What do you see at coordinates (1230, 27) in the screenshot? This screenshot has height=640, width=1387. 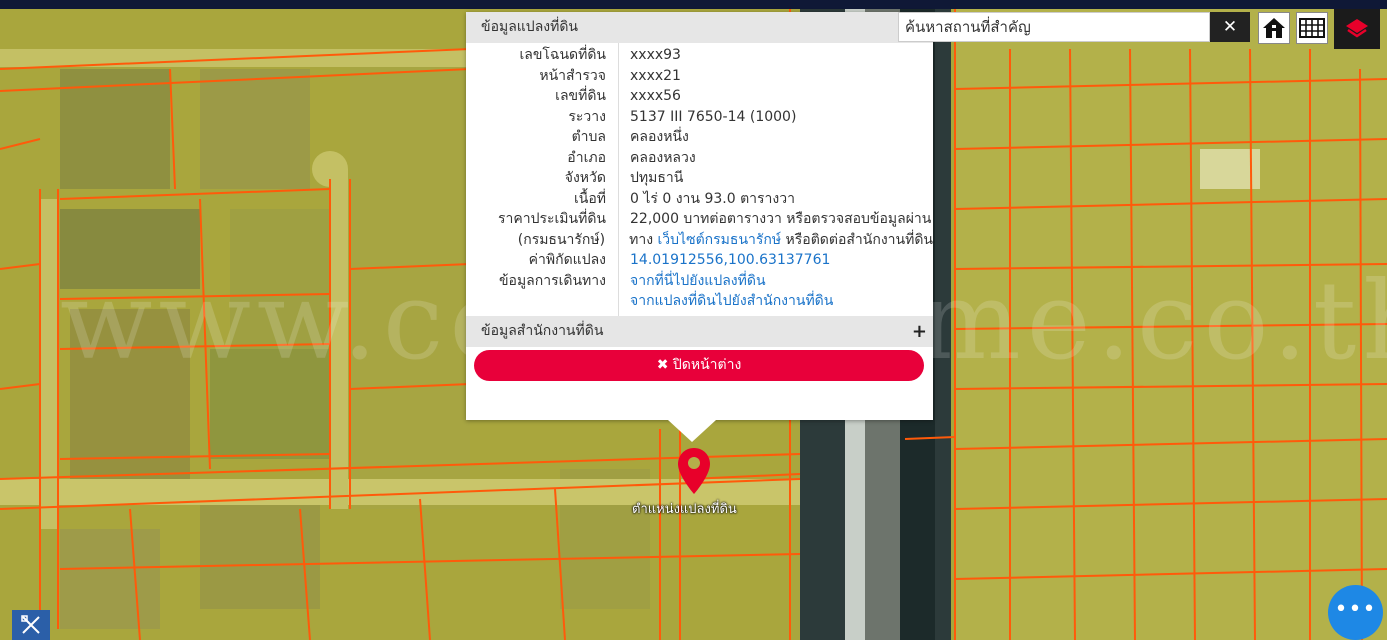 I see `search-clear-button: ✕` at bounding box center [1230, 27].